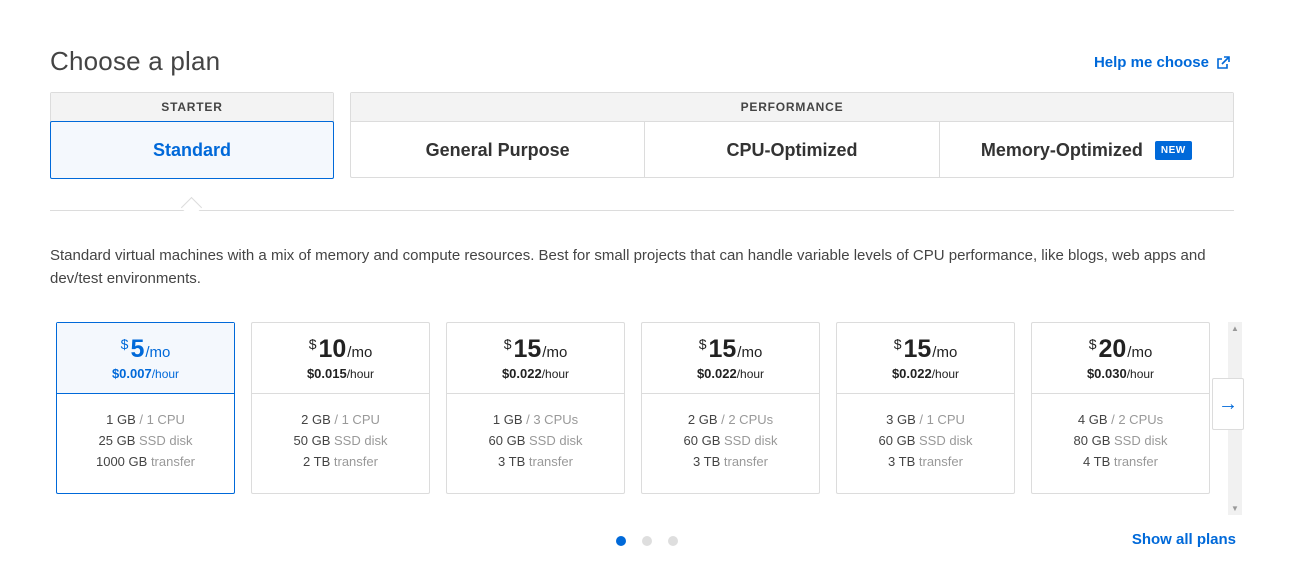 The width and height of the screenshot is (1292, 583). What do you see at coordinates (1223, 62) in the screenshot?
I see `external-link-icon` at bounding box center [1223, 62].